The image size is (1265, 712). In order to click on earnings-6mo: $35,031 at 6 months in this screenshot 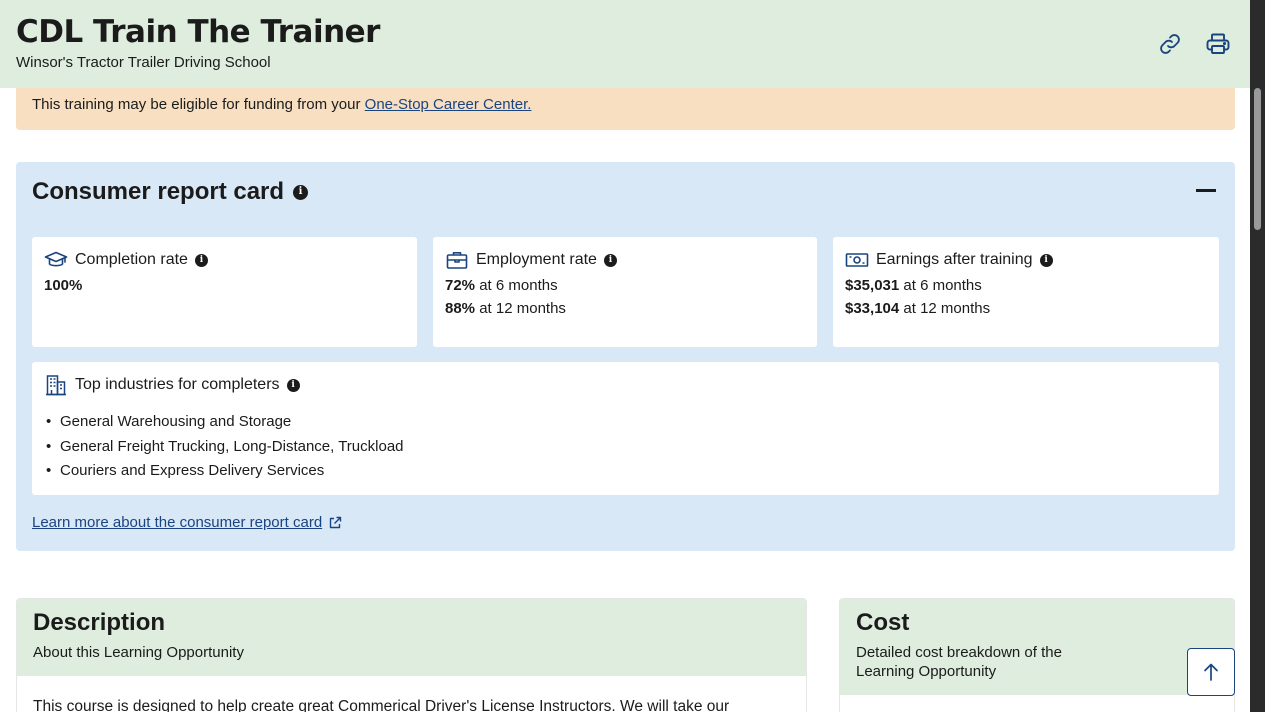, I will do `click(1026, 285)`.